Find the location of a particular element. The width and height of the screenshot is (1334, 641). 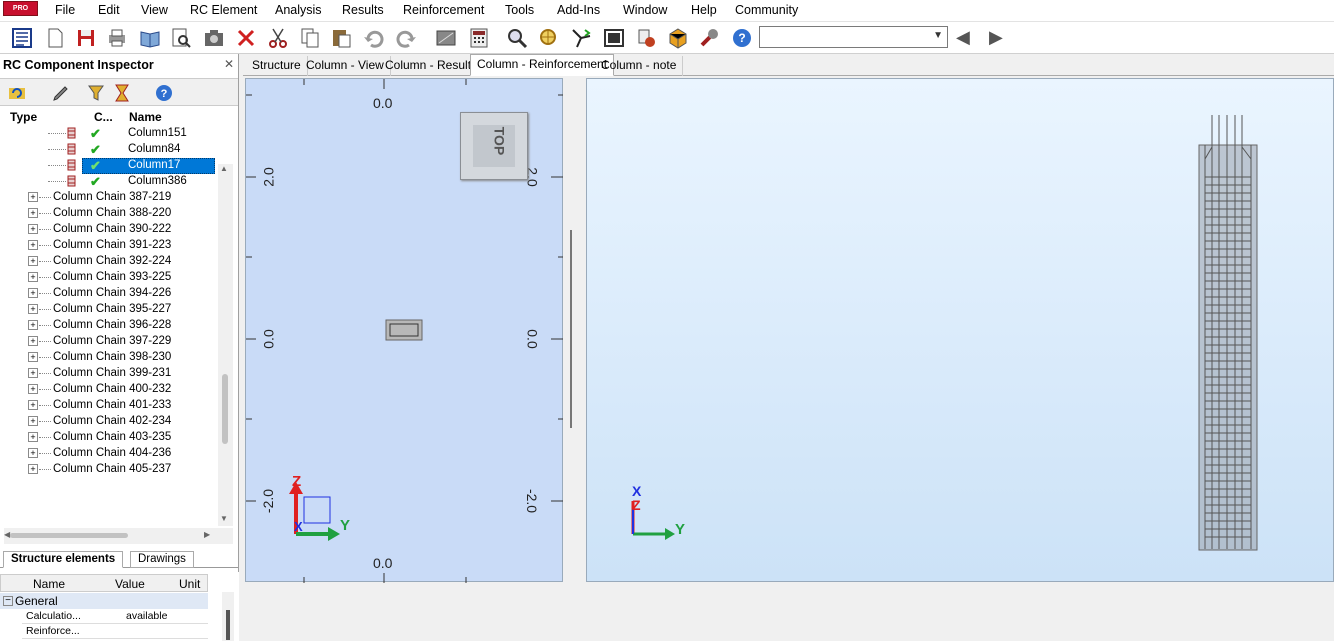

tree-item-column-chain: + Column Chain 405-237 is located at coordinates (111, 470).